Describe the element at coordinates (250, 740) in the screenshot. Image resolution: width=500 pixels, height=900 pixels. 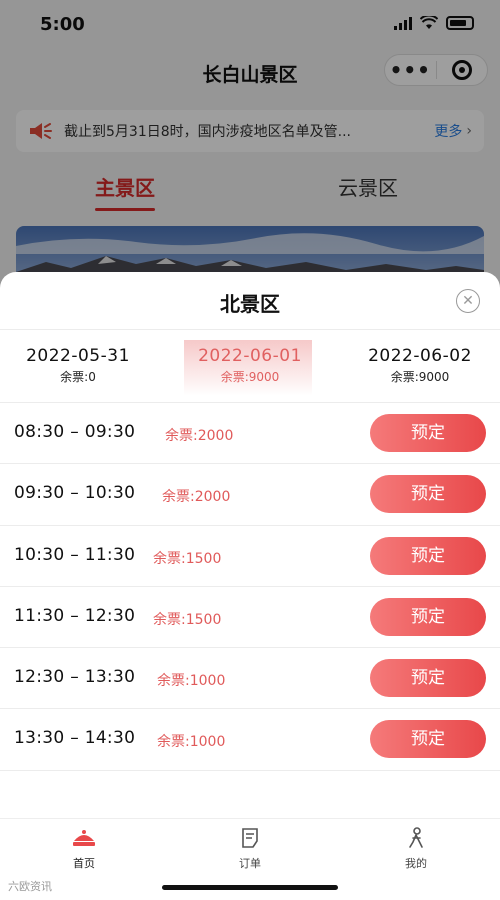
I see `time-slot-row: 13:30 – 14:30 余票:1000 预定` at that location.